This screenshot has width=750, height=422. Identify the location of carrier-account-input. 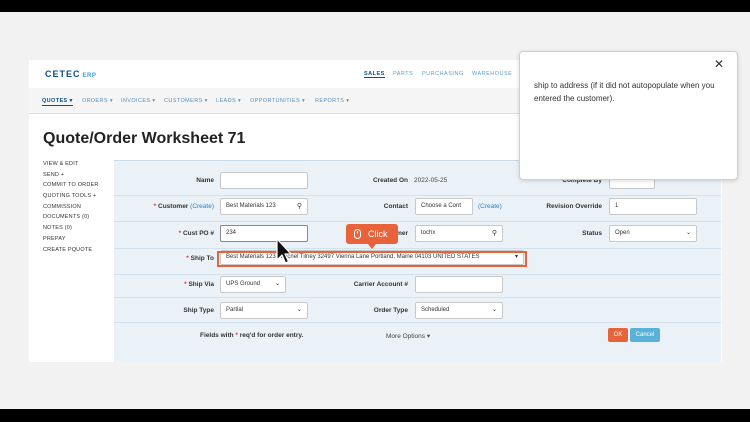
(459, 284).